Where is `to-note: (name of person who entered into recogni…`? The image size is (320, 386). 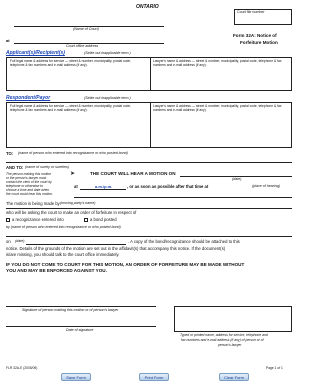
to-note: (name of person who entered into recogni… is located at coordinates (73, 153).